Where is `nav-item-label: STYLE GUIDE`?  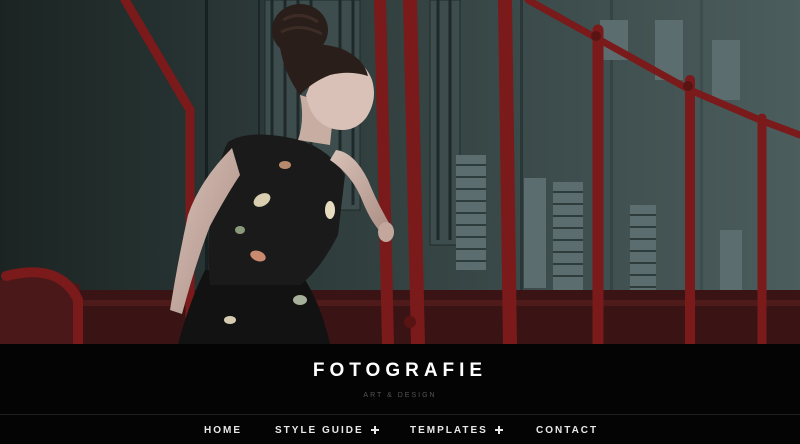 nav-item-label: STYLE GUIDE is located at coordinates (319, 430).